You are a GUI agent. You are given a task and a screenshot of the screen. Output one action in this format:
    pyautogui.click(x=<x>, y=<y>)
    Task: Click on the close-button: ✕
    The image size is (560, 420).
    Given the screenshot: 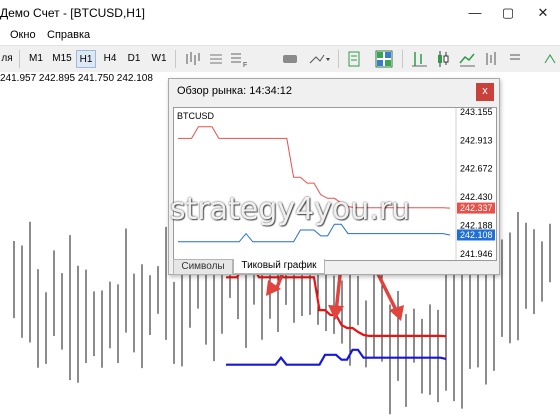 What is the action you would take?
    pyautogui.click(x=543, y=13)
    